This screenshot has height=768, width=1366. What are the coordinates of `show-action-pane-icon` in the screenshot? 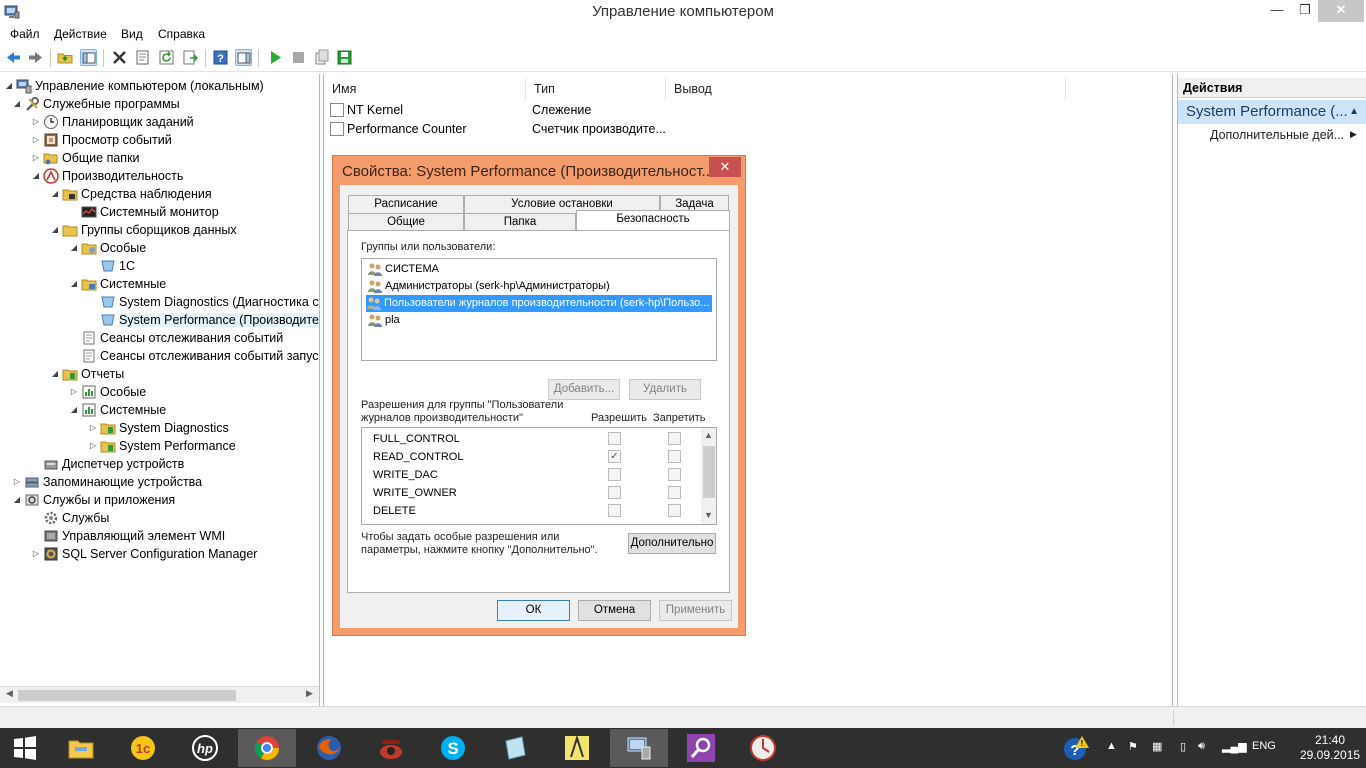 It's located at (243, 57).